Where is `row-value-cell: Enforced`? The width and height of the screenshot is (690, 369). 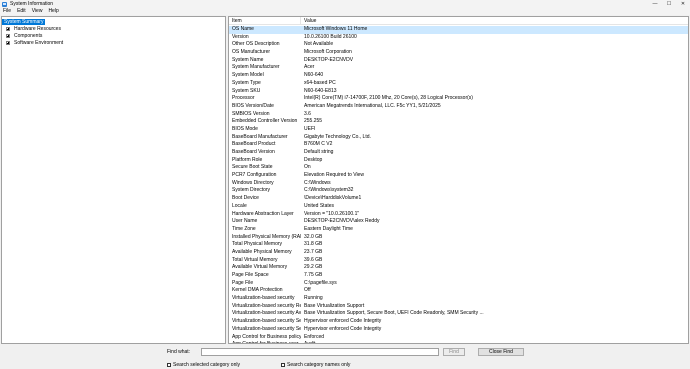 row-value-cell: Enforced is located at coordinates (314, 336).